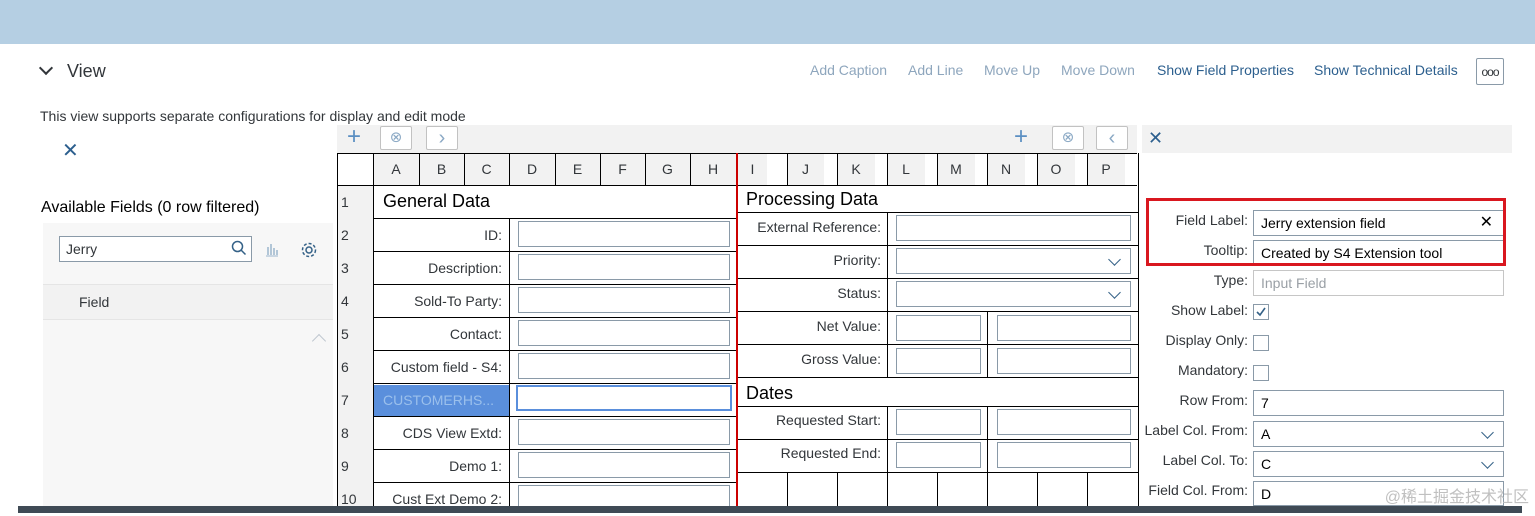  What do you see at coordinates (438, 499) in the screenshot?
I see `field-label-cust-ext-demo-2: Cust Ext Demo 2:` at bounding box center [438, 499].